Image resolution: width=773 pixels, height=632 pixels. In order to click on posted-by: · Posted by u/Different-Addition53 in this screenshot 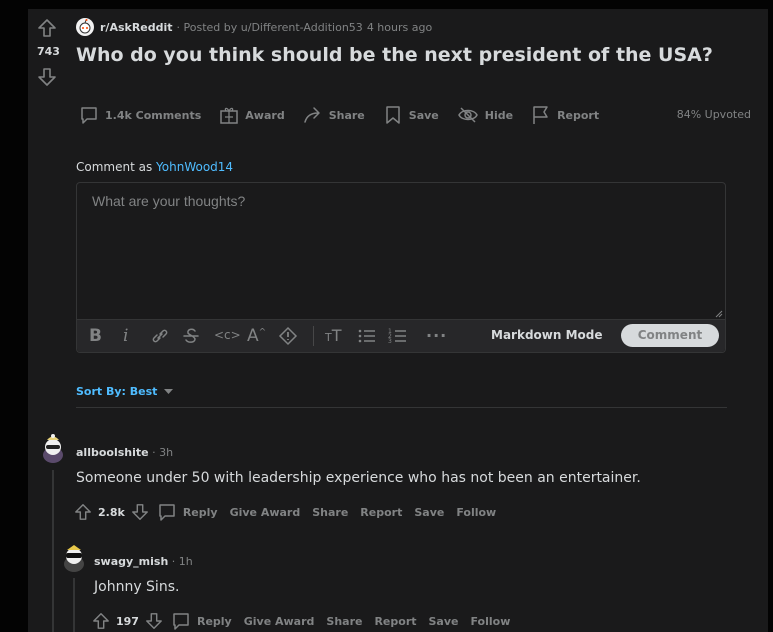, I will do `click(270, 27)`.